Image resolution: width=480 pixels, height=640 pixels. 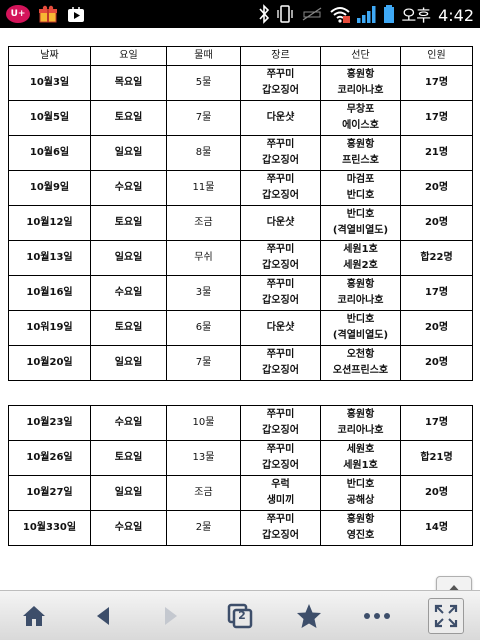 What do you see at coordinates (49, 188) in the screenshot?
I see `cell-date: 10월9일` at bounding box center [49, 188].